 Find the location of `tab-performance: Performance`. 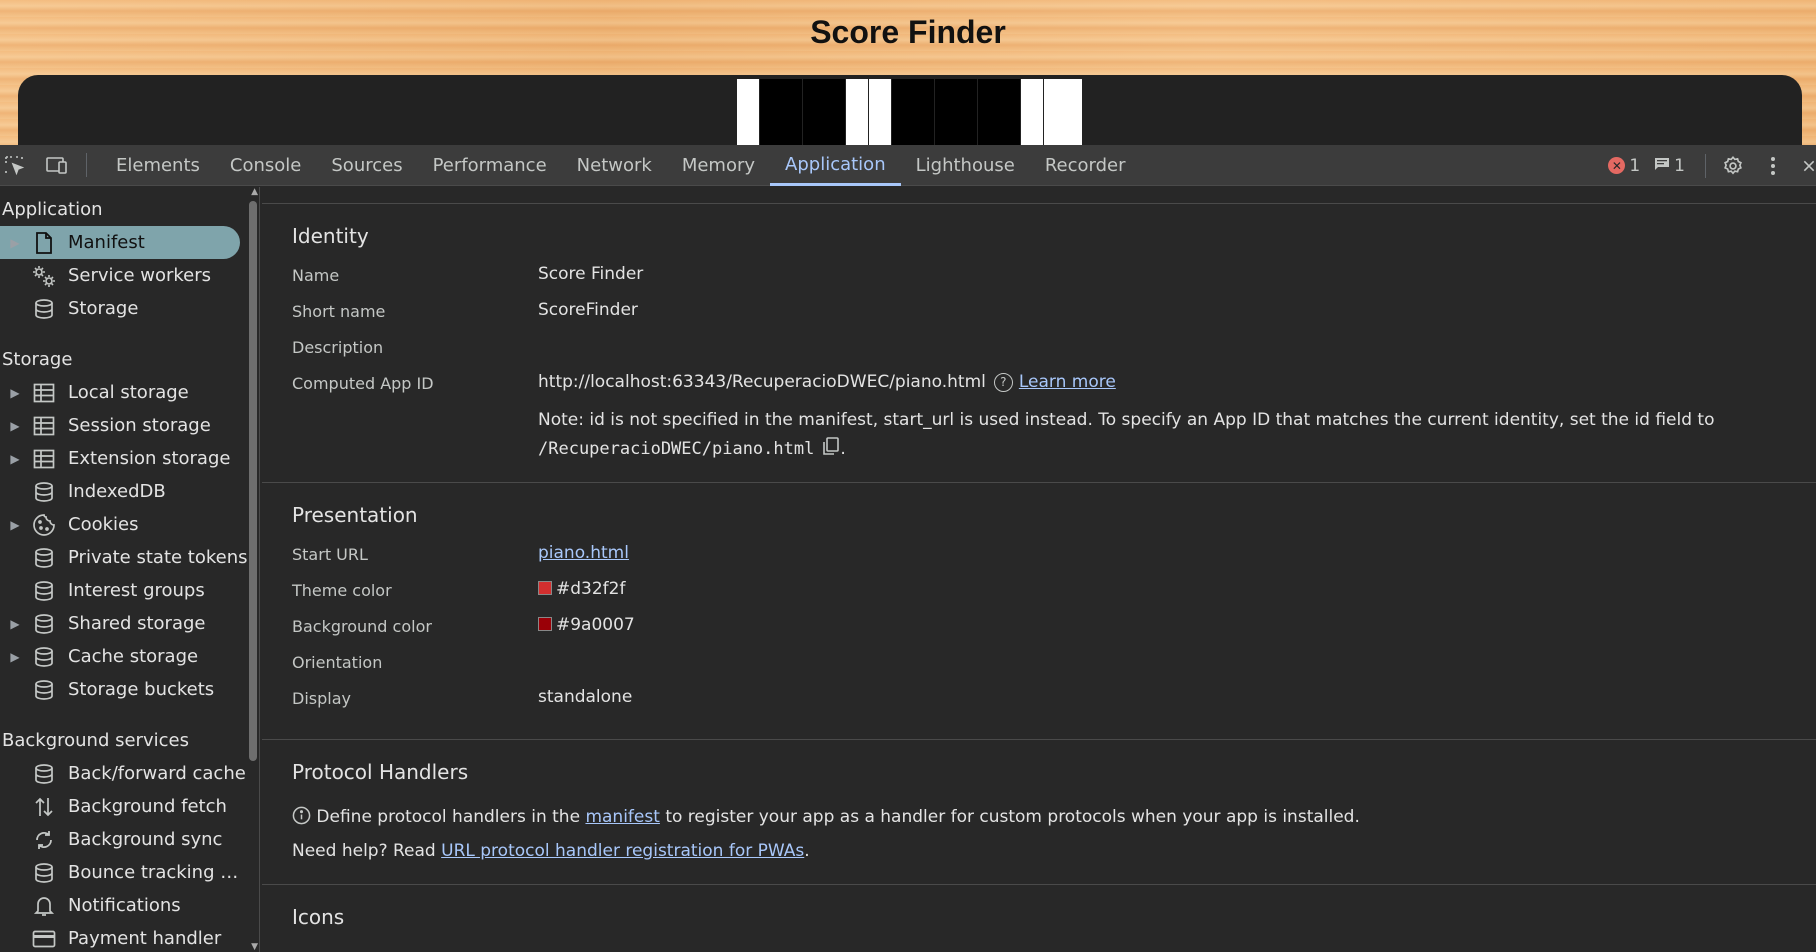

tab-performance: Performance is located at coordinates (490, 165).